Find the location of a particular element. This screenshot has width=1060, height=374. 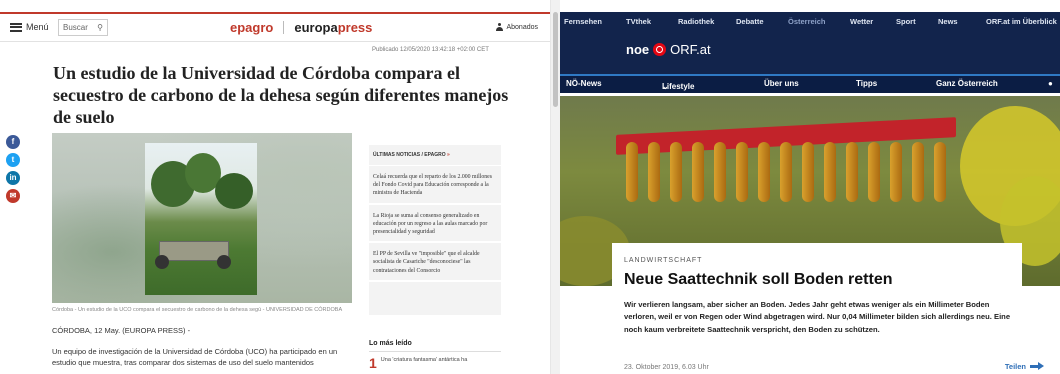

scrollbar-thumb is located at coordinates (555, 59).